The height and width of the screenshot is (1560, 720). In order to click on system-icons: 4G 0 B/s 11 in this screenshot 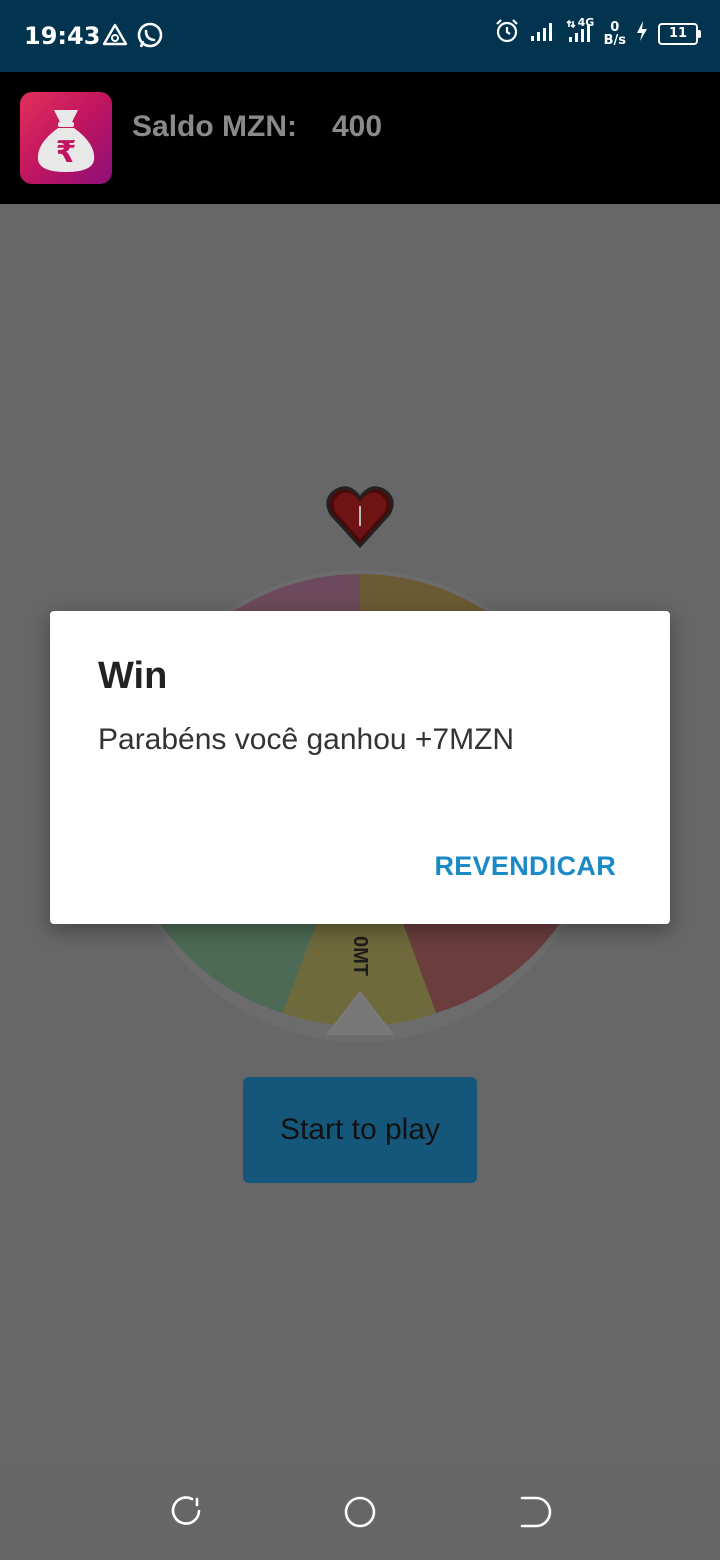, I will do `click(597, 32)`.